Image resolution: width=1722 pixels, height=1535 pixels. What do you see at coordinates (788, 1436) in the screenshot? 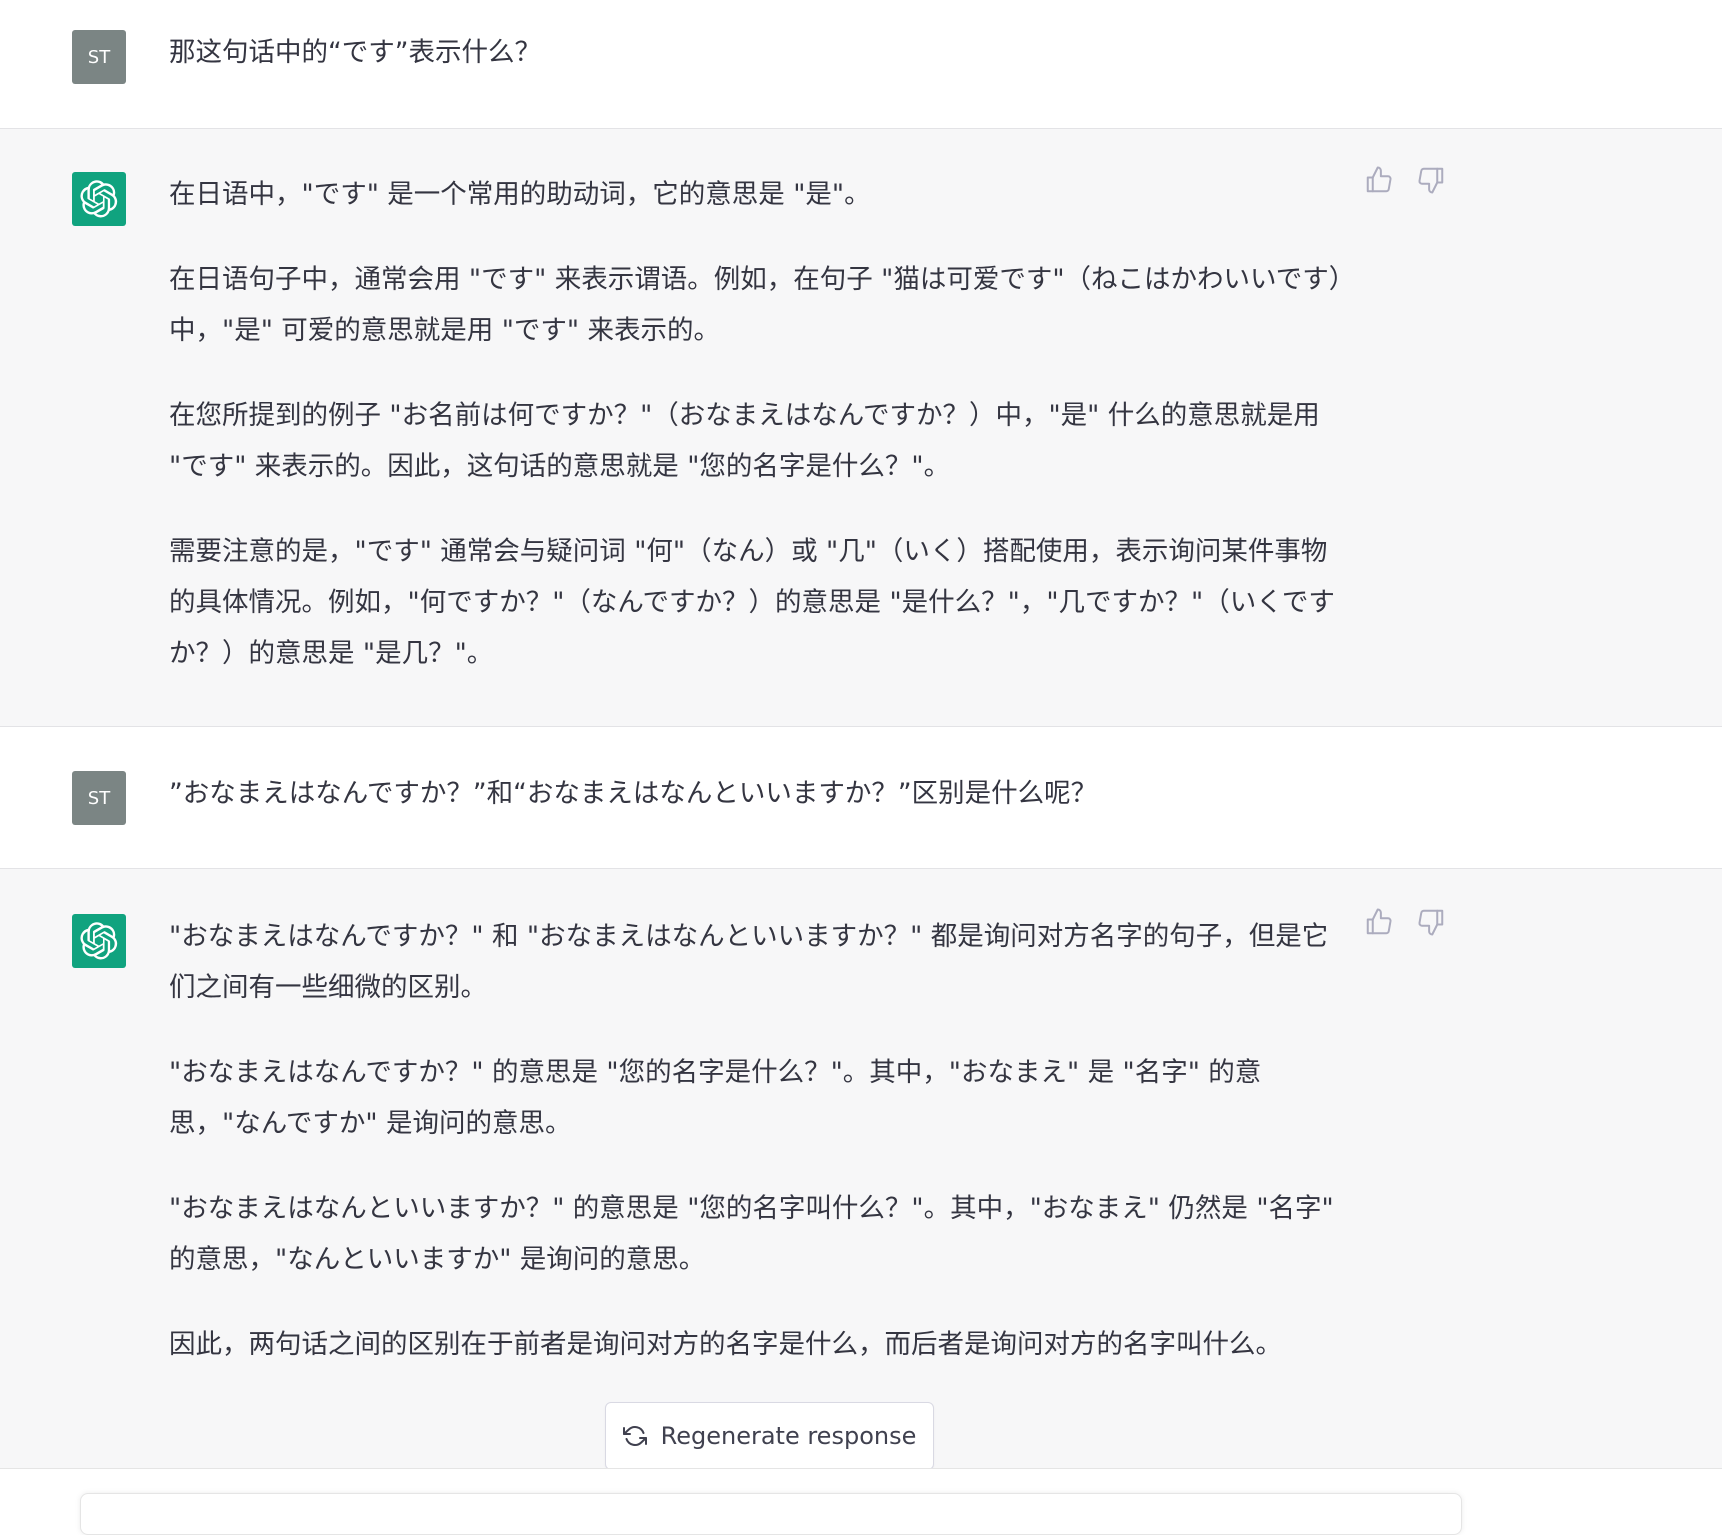
I see `regenerate-response-label: Regenerate response` at bounding box center [788, 1436].